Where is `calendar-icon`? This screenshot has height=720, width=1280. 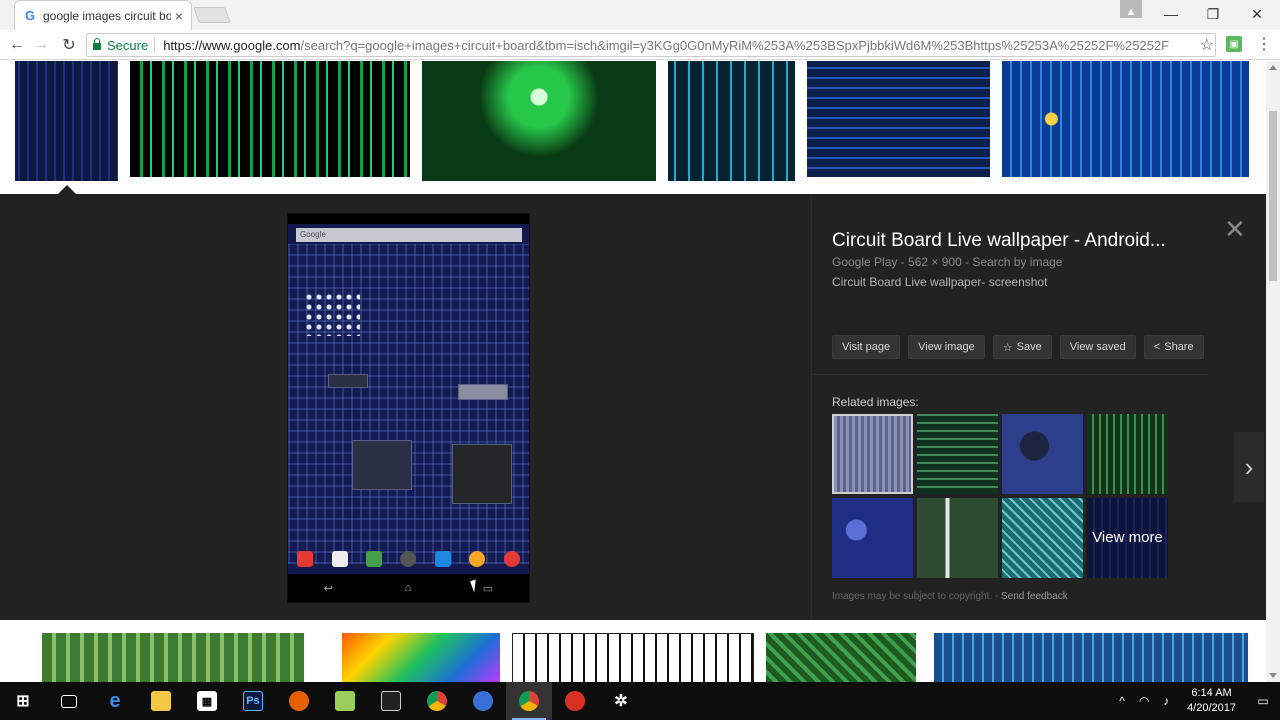 calendar-icon is located at coordinates (442, 559).